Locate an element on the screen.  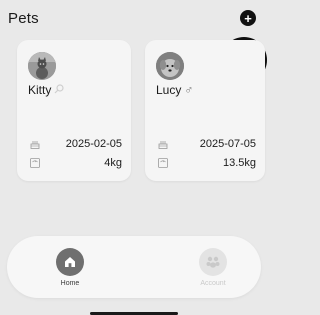
add-pet-button: + is located at coordinates (248, 18).